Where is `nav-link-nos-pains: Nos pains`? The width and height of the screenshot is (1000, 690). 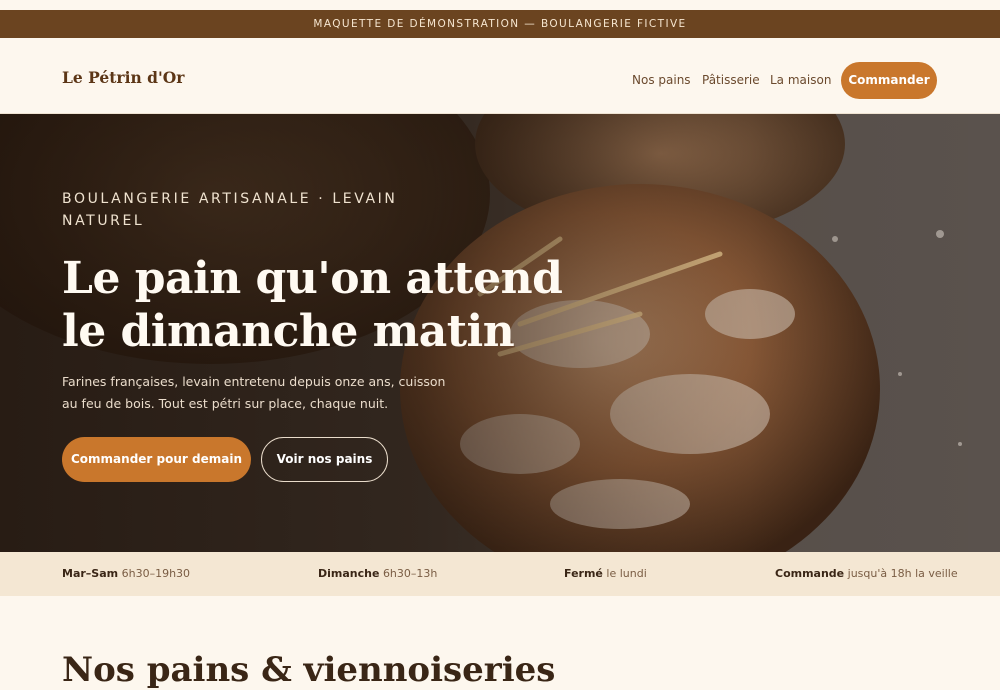
nav-link-nos-pains: Nos pains is located at coordinates (661, 80).